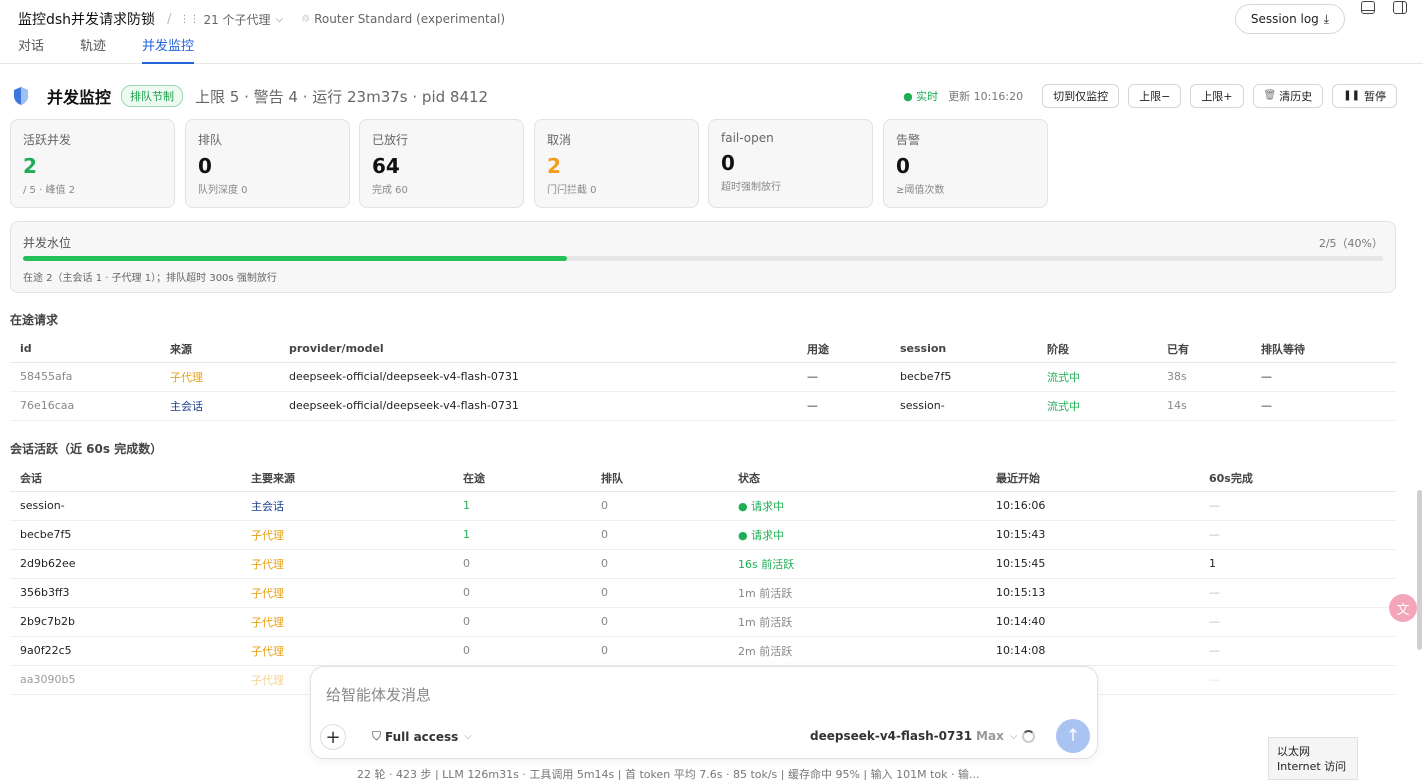 The height and width of the screenshot is (780, 1423). What do you see at coordinates (86, 449) in the screenshot?
I see `sessions-section-title: 会话活跃（近 60s 完成数）` at bounding box center [86, 449].